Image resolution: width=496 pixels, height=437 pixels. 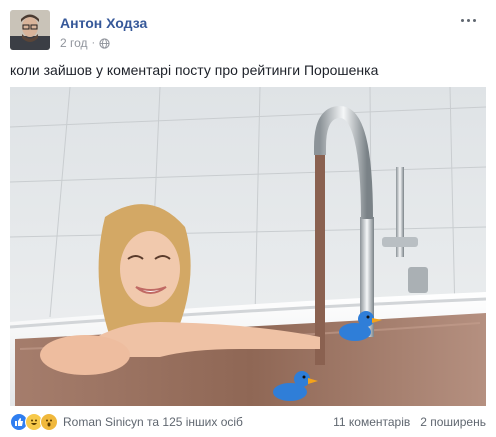 What do you see at coordinates (104, 43) in the screenshot?
I see `globe-icon` at bounding box center [104, 43].